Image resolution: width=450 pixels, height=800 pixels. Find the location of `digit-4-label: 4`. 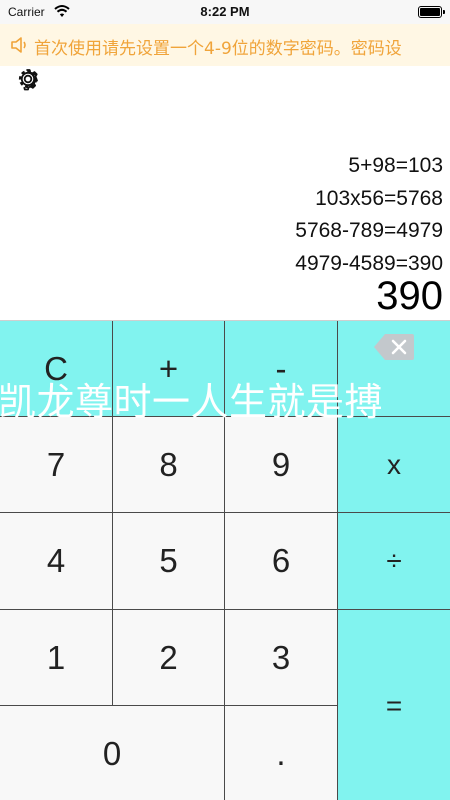

digit-4-label: 4 is located at coordinates (56, 560).